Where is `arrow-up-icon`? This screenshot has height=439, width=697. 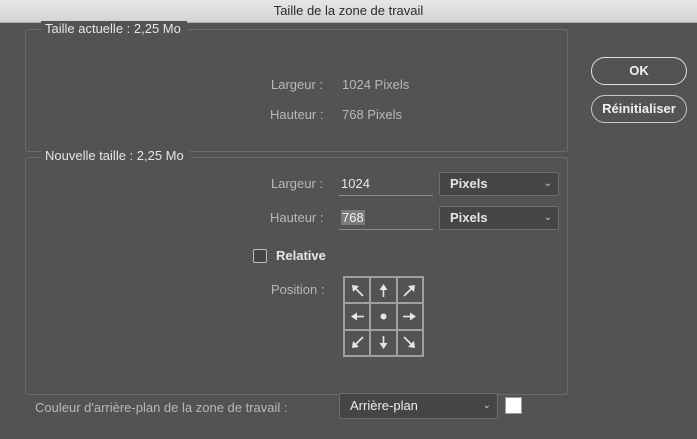
arrow-up-icon is located at coordinates (383, 290).